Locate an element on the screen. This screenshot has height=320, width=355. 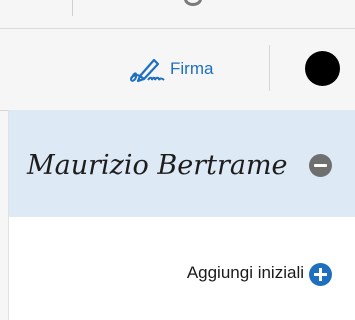
svg-text: Maurizio Bertrame is located at coordinates (157, 165).